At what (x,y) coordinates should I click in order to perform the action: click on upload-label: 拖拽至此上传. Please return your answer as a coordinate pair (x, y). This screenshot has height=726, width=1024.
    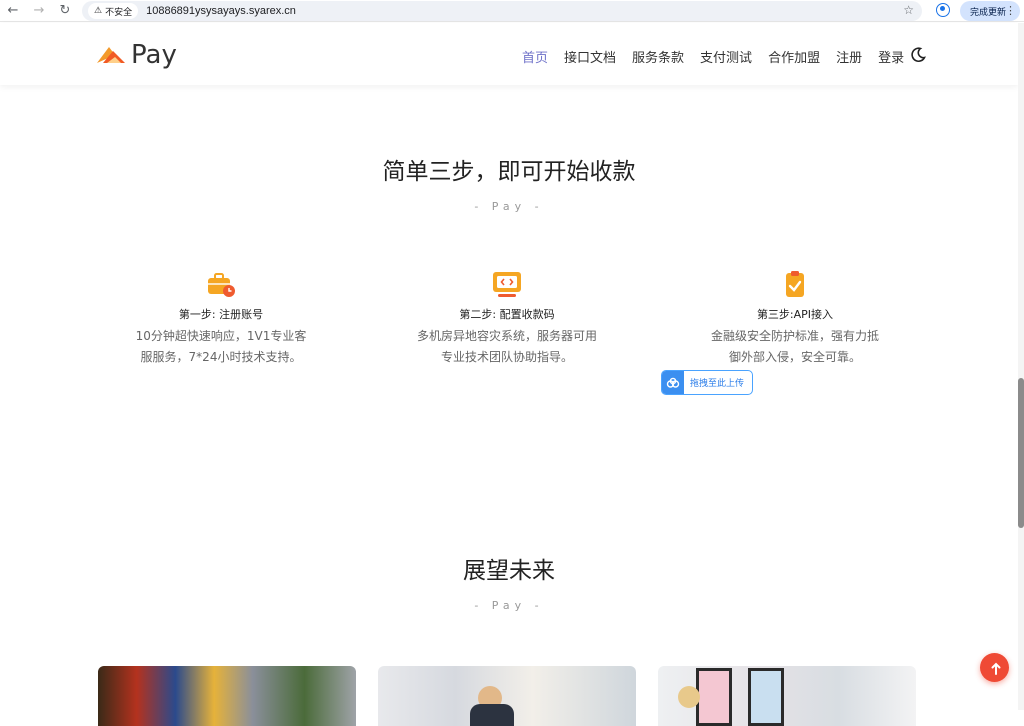
    Looking at the image, I should click on (717, 384).